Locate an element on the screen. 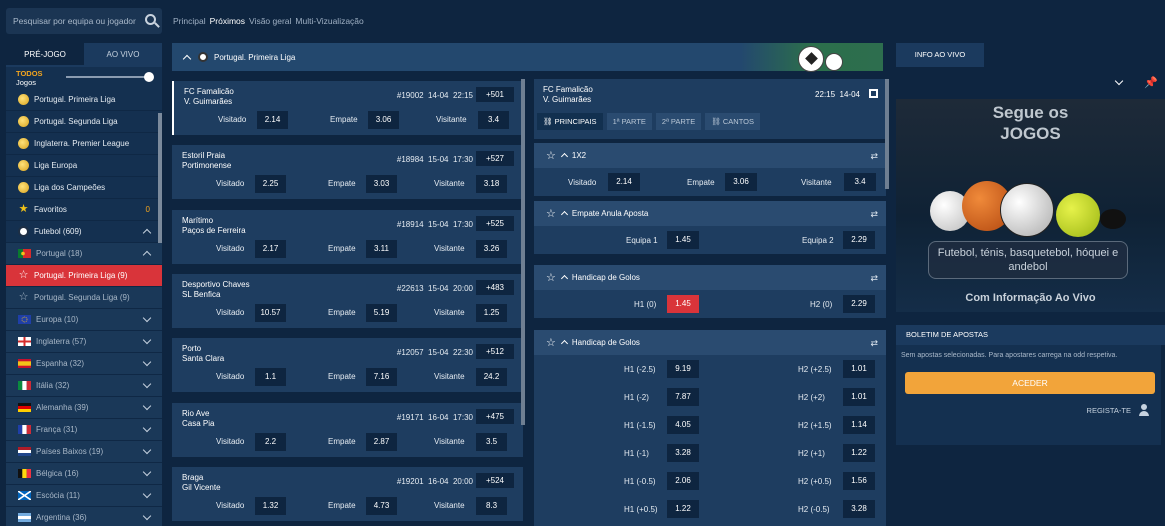 Image resolution: width=1165 pixels, height=526 pixels. tab-2a-parte: 2ª PARTE is located at coordinates (678, 121).